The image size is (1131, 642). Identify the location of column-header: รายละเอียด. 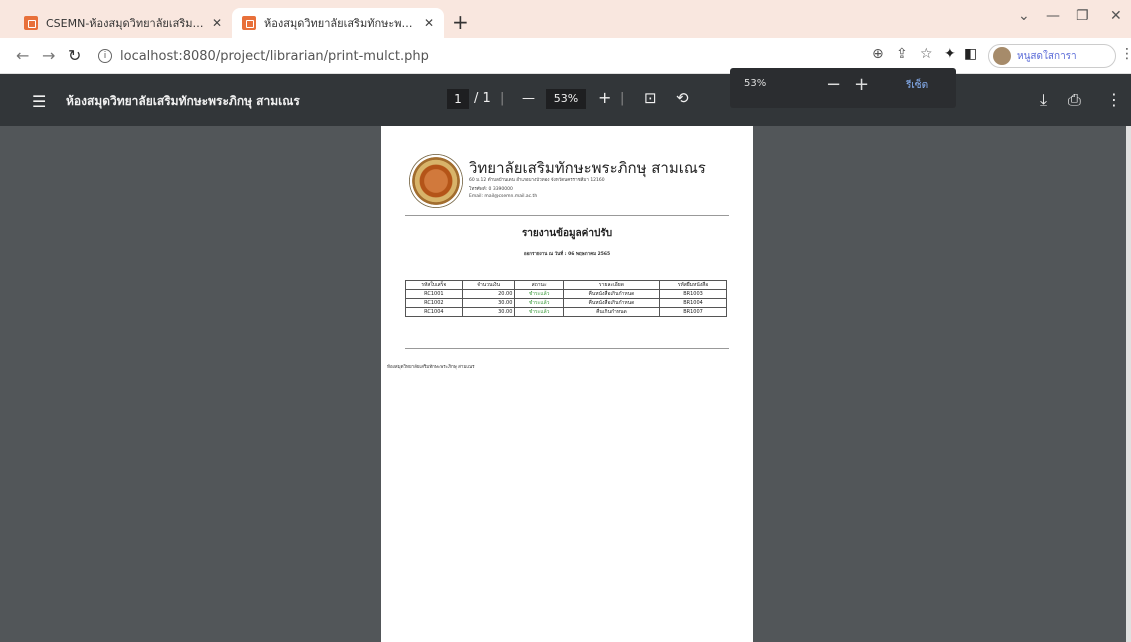
(611, 285).